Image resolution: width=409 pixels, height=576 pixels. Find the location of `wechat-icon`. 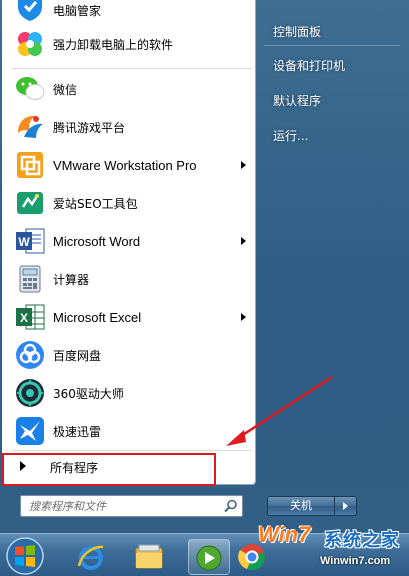

wechat-icon is located at coordinates (30, 88).